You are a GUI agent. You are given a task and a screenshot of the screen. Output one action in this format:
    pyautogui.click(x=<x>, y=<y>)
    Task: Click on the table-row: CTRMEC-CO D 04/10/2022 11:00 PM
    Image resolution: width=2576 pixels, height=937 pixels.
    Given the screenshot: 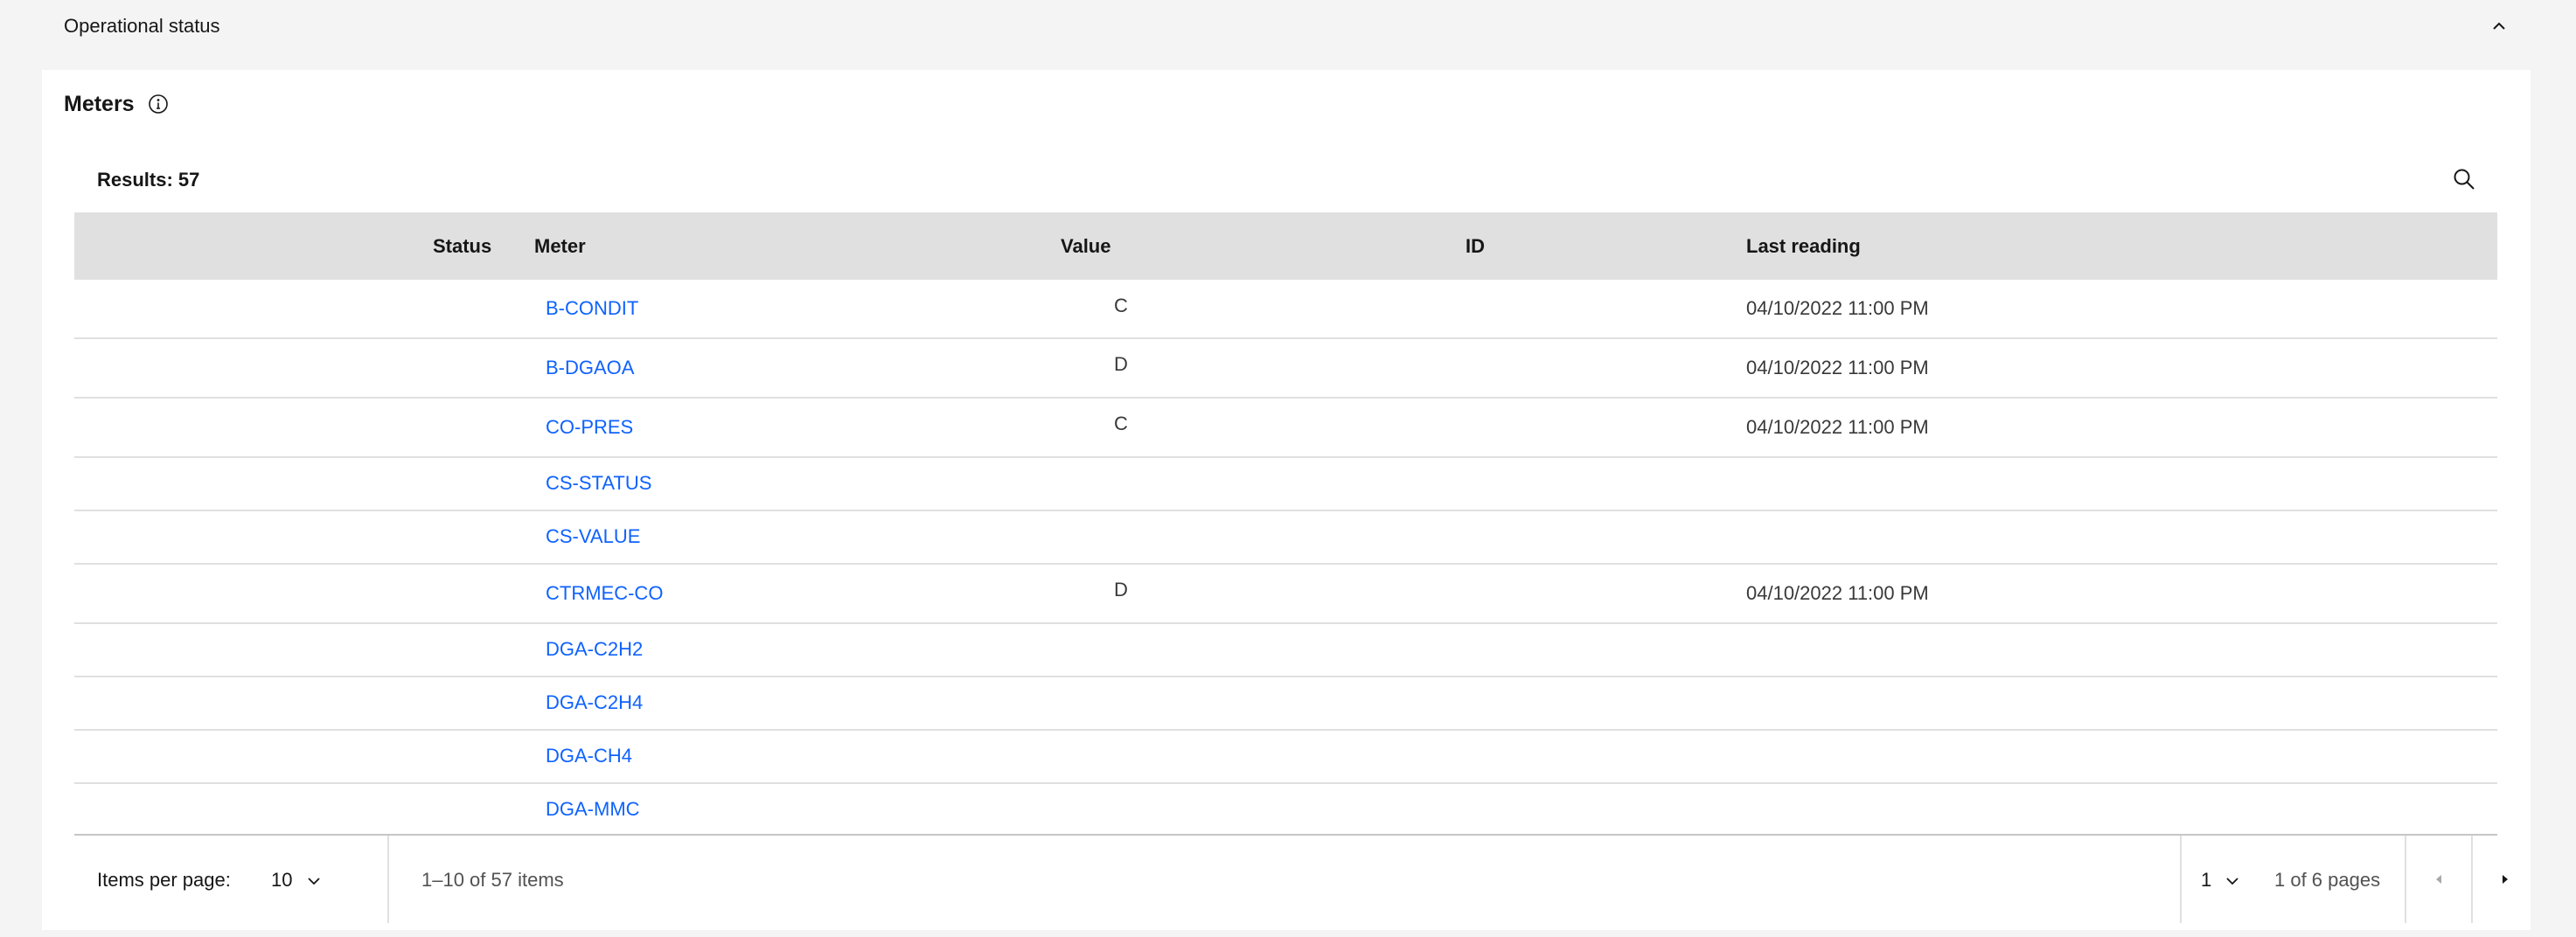 What is the action you would take?
    pyautogui.click(x=1285, y=594)
    